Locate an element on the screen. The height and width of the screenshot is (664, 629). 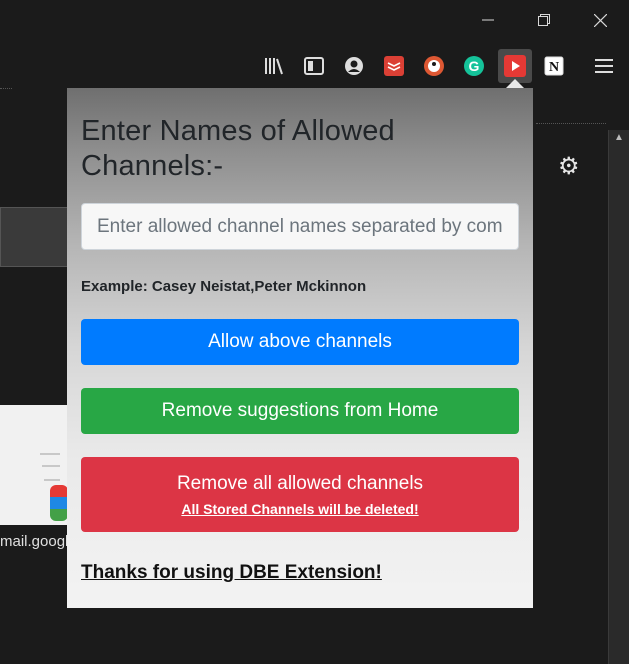
close-button is located at coordinates (600, 20).